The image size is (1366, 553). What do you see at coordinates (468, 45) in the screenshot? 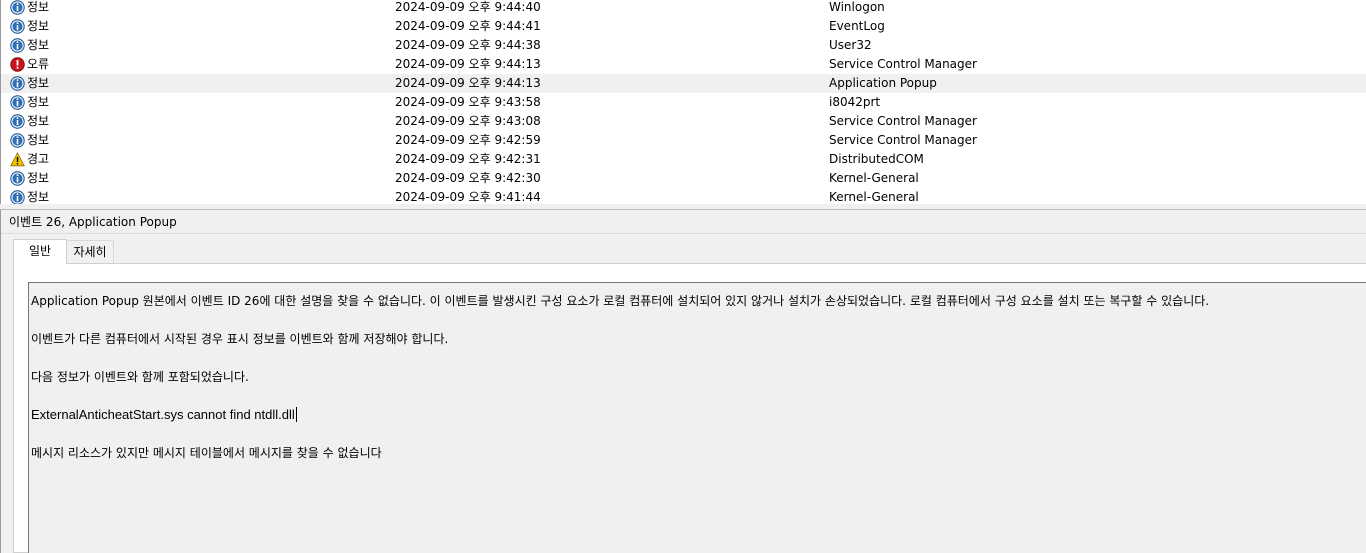
I see `event-datetime: 2024-09-09 오후 9:44:38` at bounding box center [468, 45].